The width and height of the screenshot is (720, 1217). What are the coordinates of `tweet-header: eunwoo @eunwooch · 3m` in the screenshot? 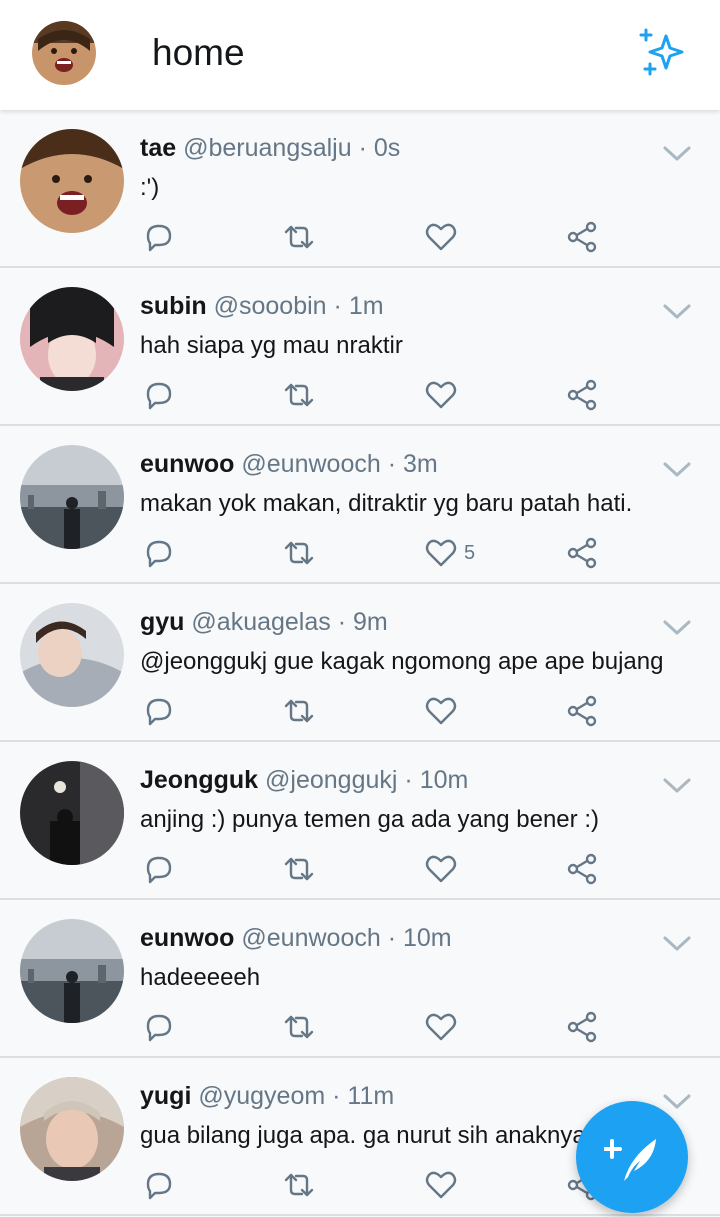 It's located at (289, 464).